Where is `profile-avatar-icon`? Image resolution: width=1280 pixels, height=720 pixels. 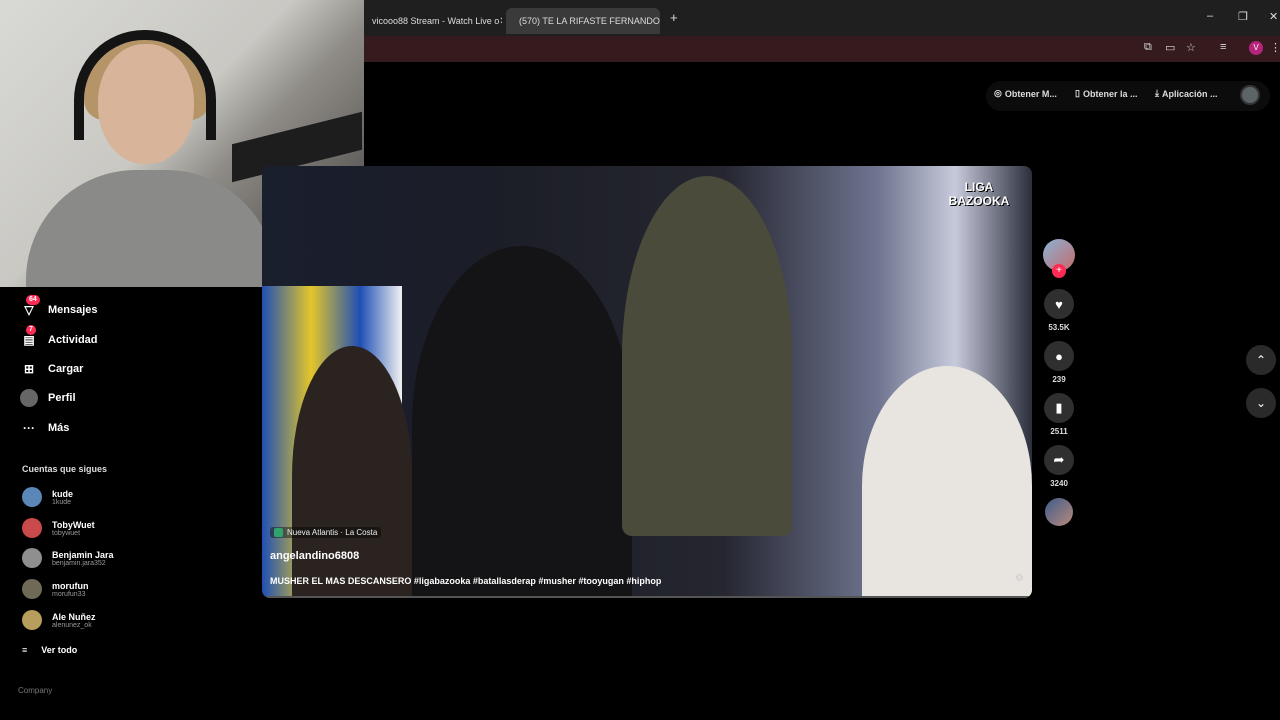
profile-avatar-icon is located at coordinates (29, 398).